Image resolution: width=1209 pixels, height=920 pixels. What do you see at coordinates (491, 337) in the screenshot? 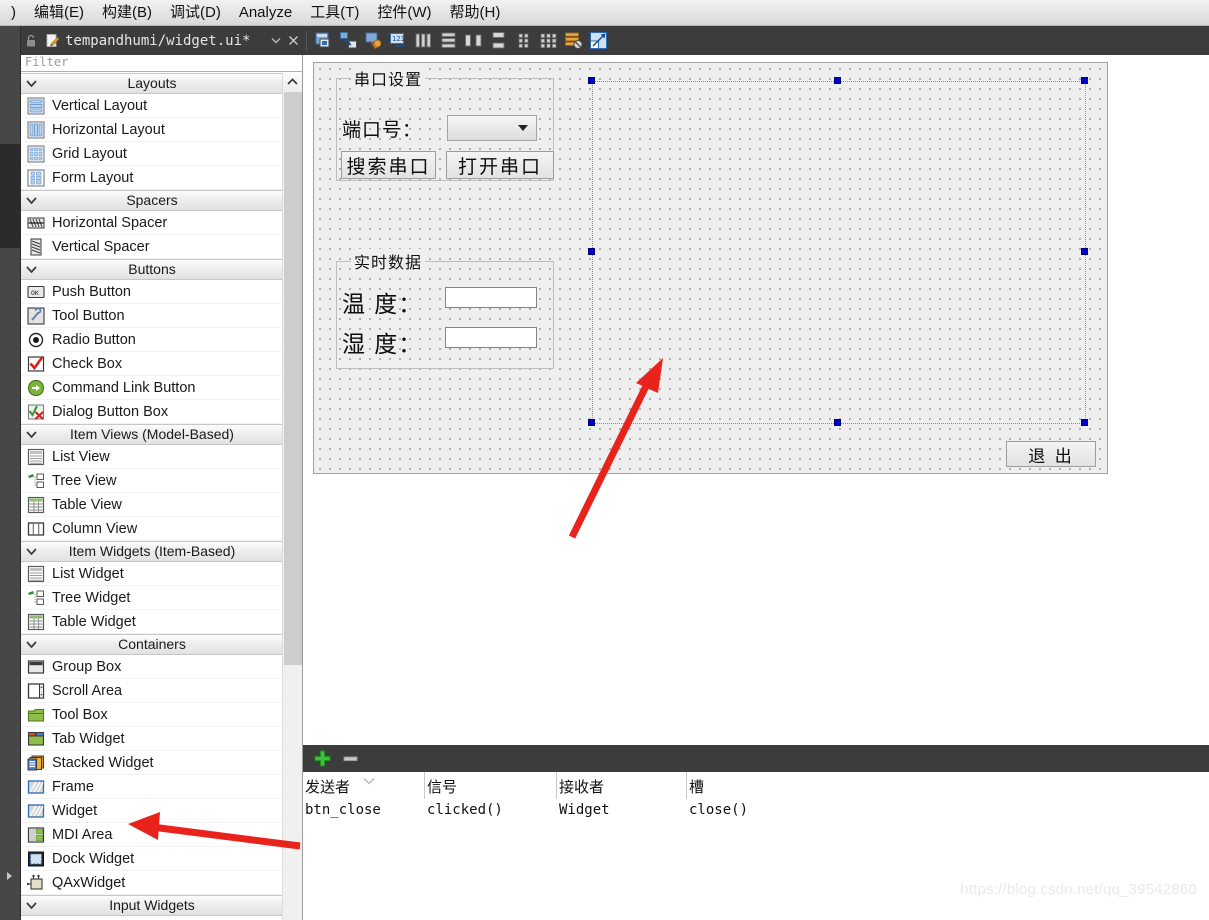
I see `lineedit-humidity` at bounding box center [491, 337].